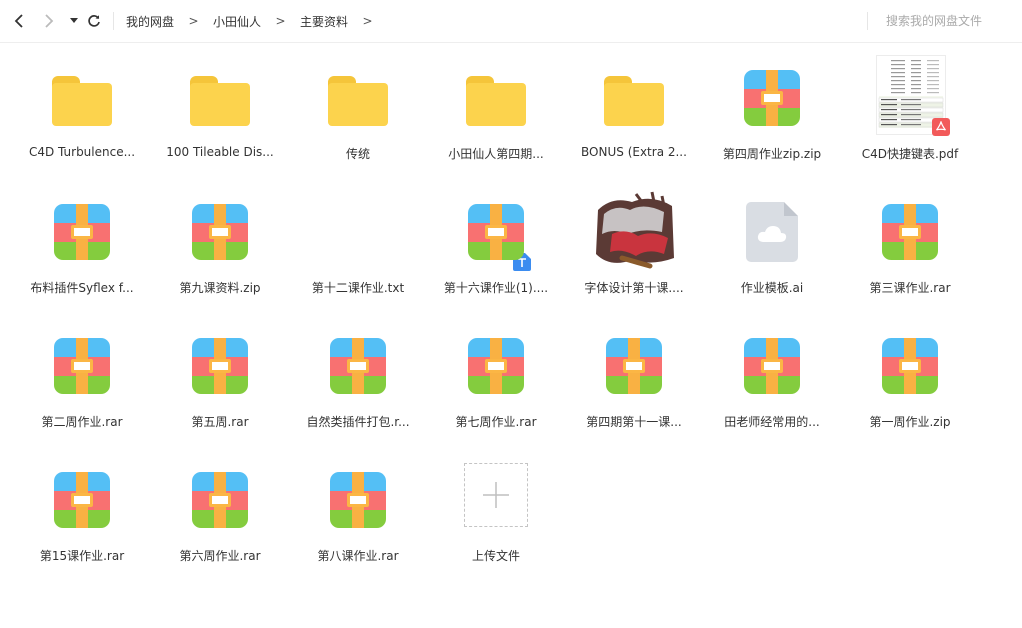 This screenshot has width=1022, height=628. Describe the element at coordinates (511, 21) in the screenshot. I see `top-bar: 我的网盘 > 小田仙人 > 主要资料 >` at that location.